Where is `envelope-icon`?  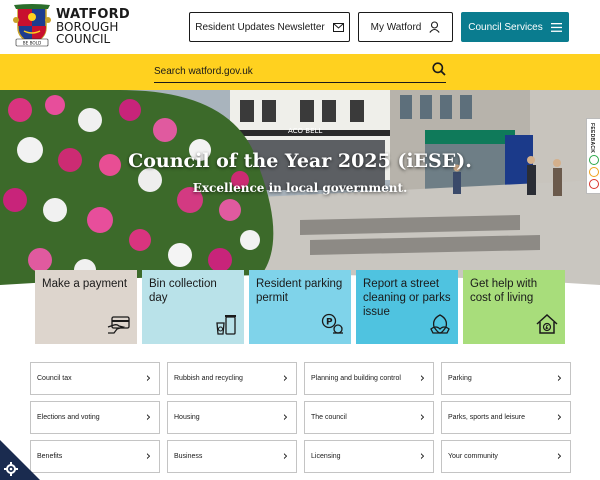 envelope-icon is located at coordinates (338, 27).